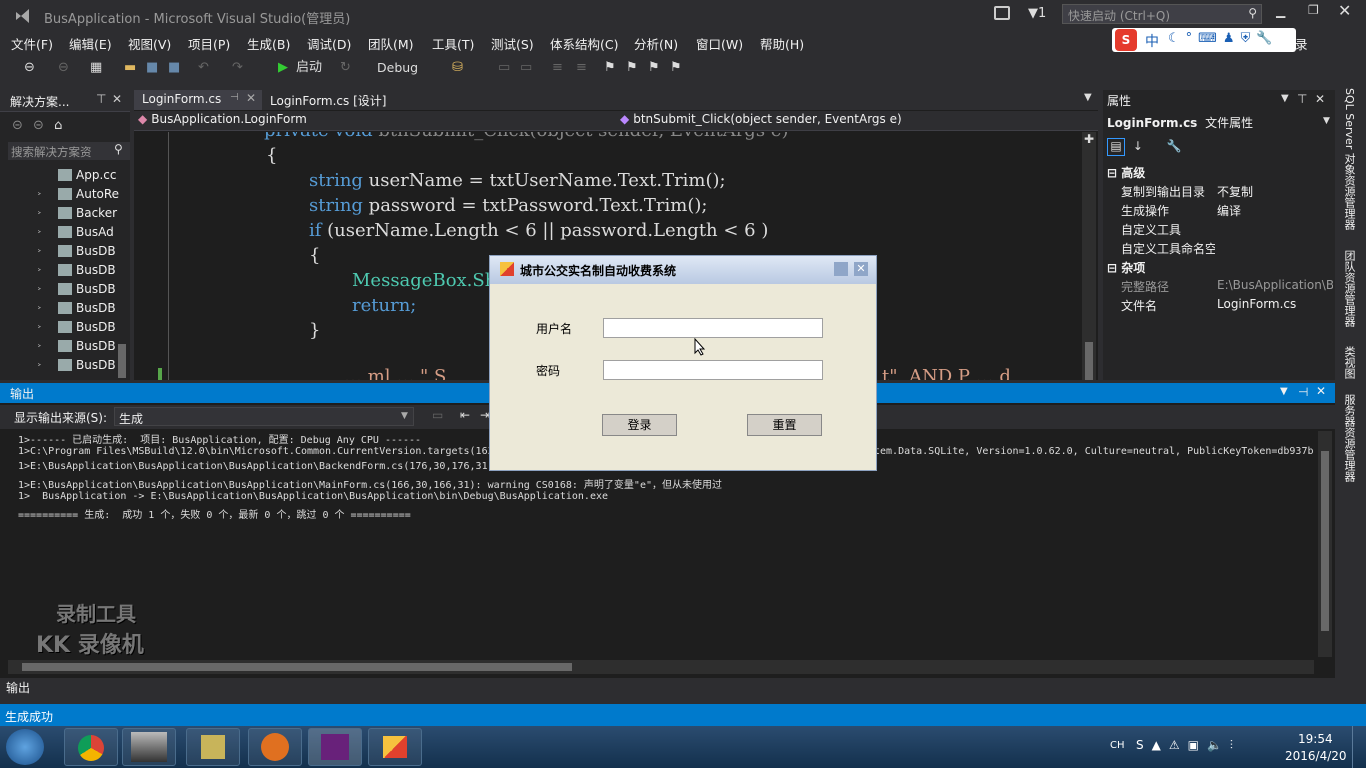  I want to click on taskbar-visual-studio, so click(335, 747).